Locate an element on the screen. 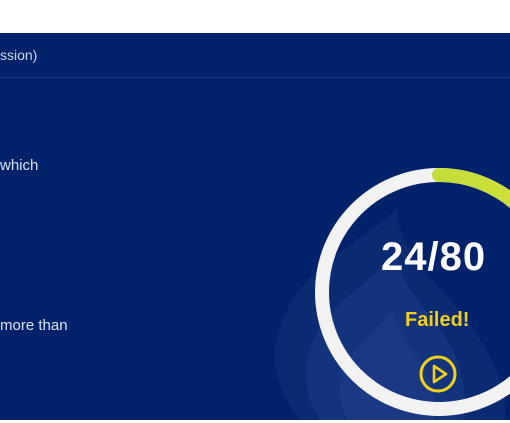  score-value: 24/80 is located at coordinates (434, 257).